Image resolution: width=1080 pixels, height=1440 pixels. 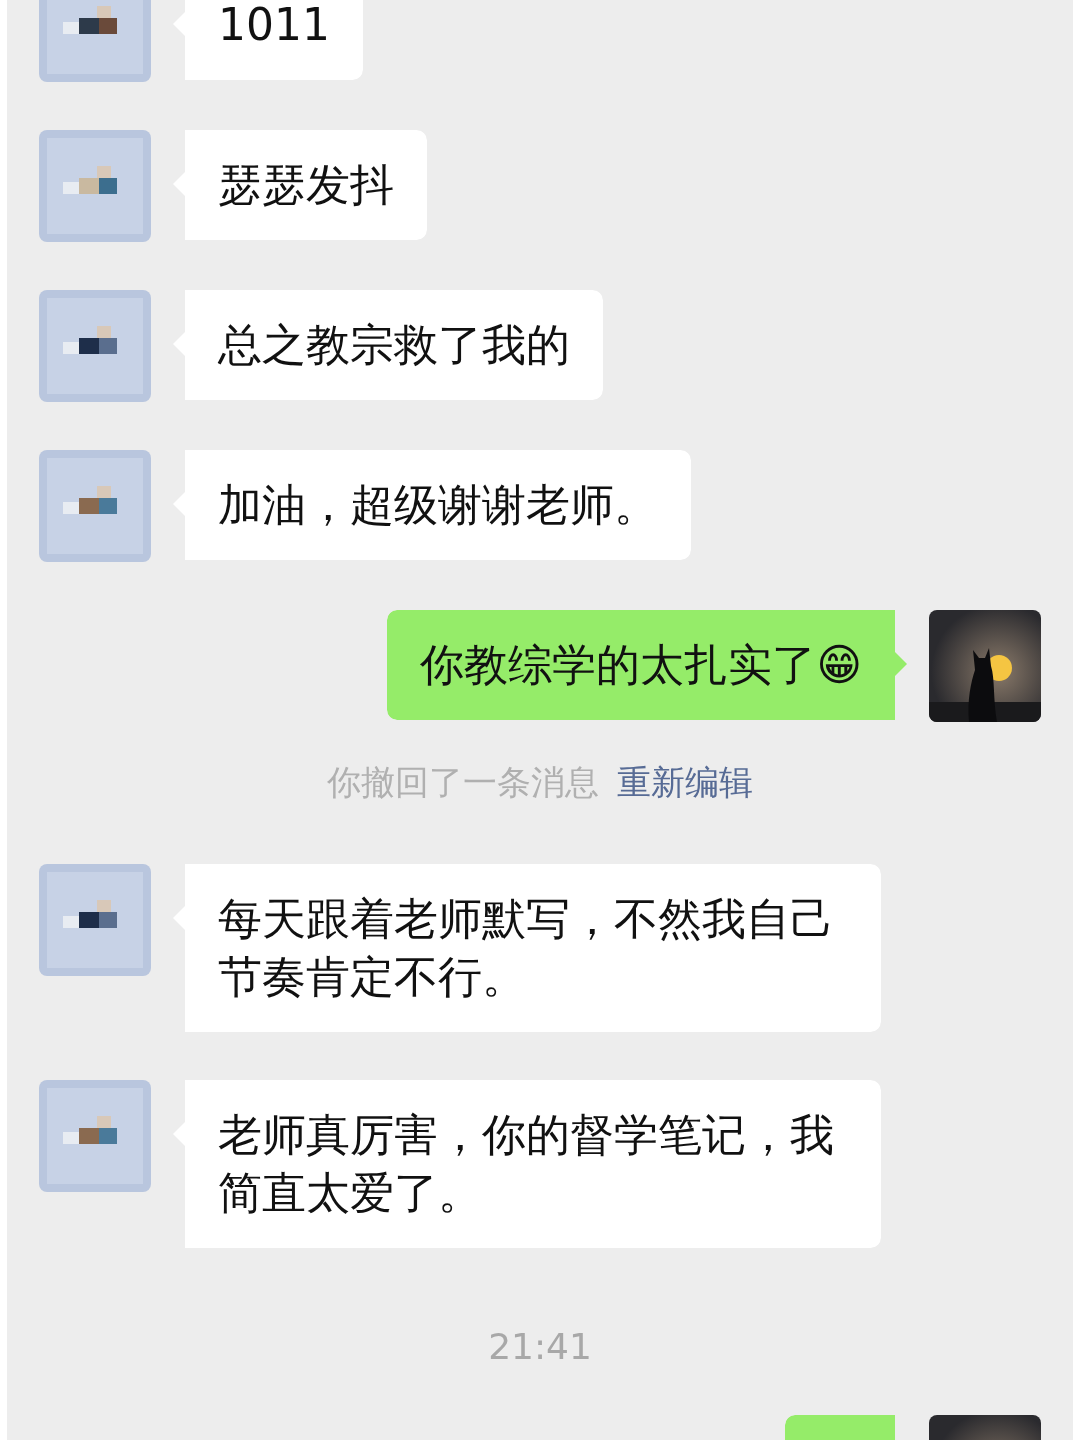 What do you see at coordinates (388, 345) in the screenshot?
I see `message-bubble: 总之教宗救了我的` at bounding box center [388, 345].